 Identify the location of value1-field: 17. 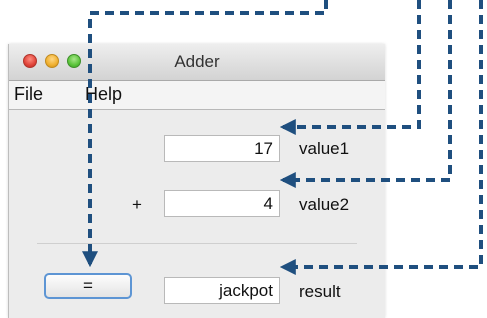
(222, 148).